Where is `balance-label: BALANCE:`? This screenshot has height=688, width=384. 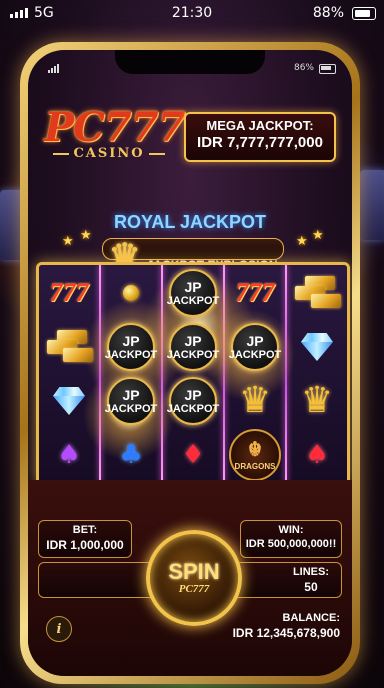 balance-label: BALANCE: is located at coordinates (311, 618).